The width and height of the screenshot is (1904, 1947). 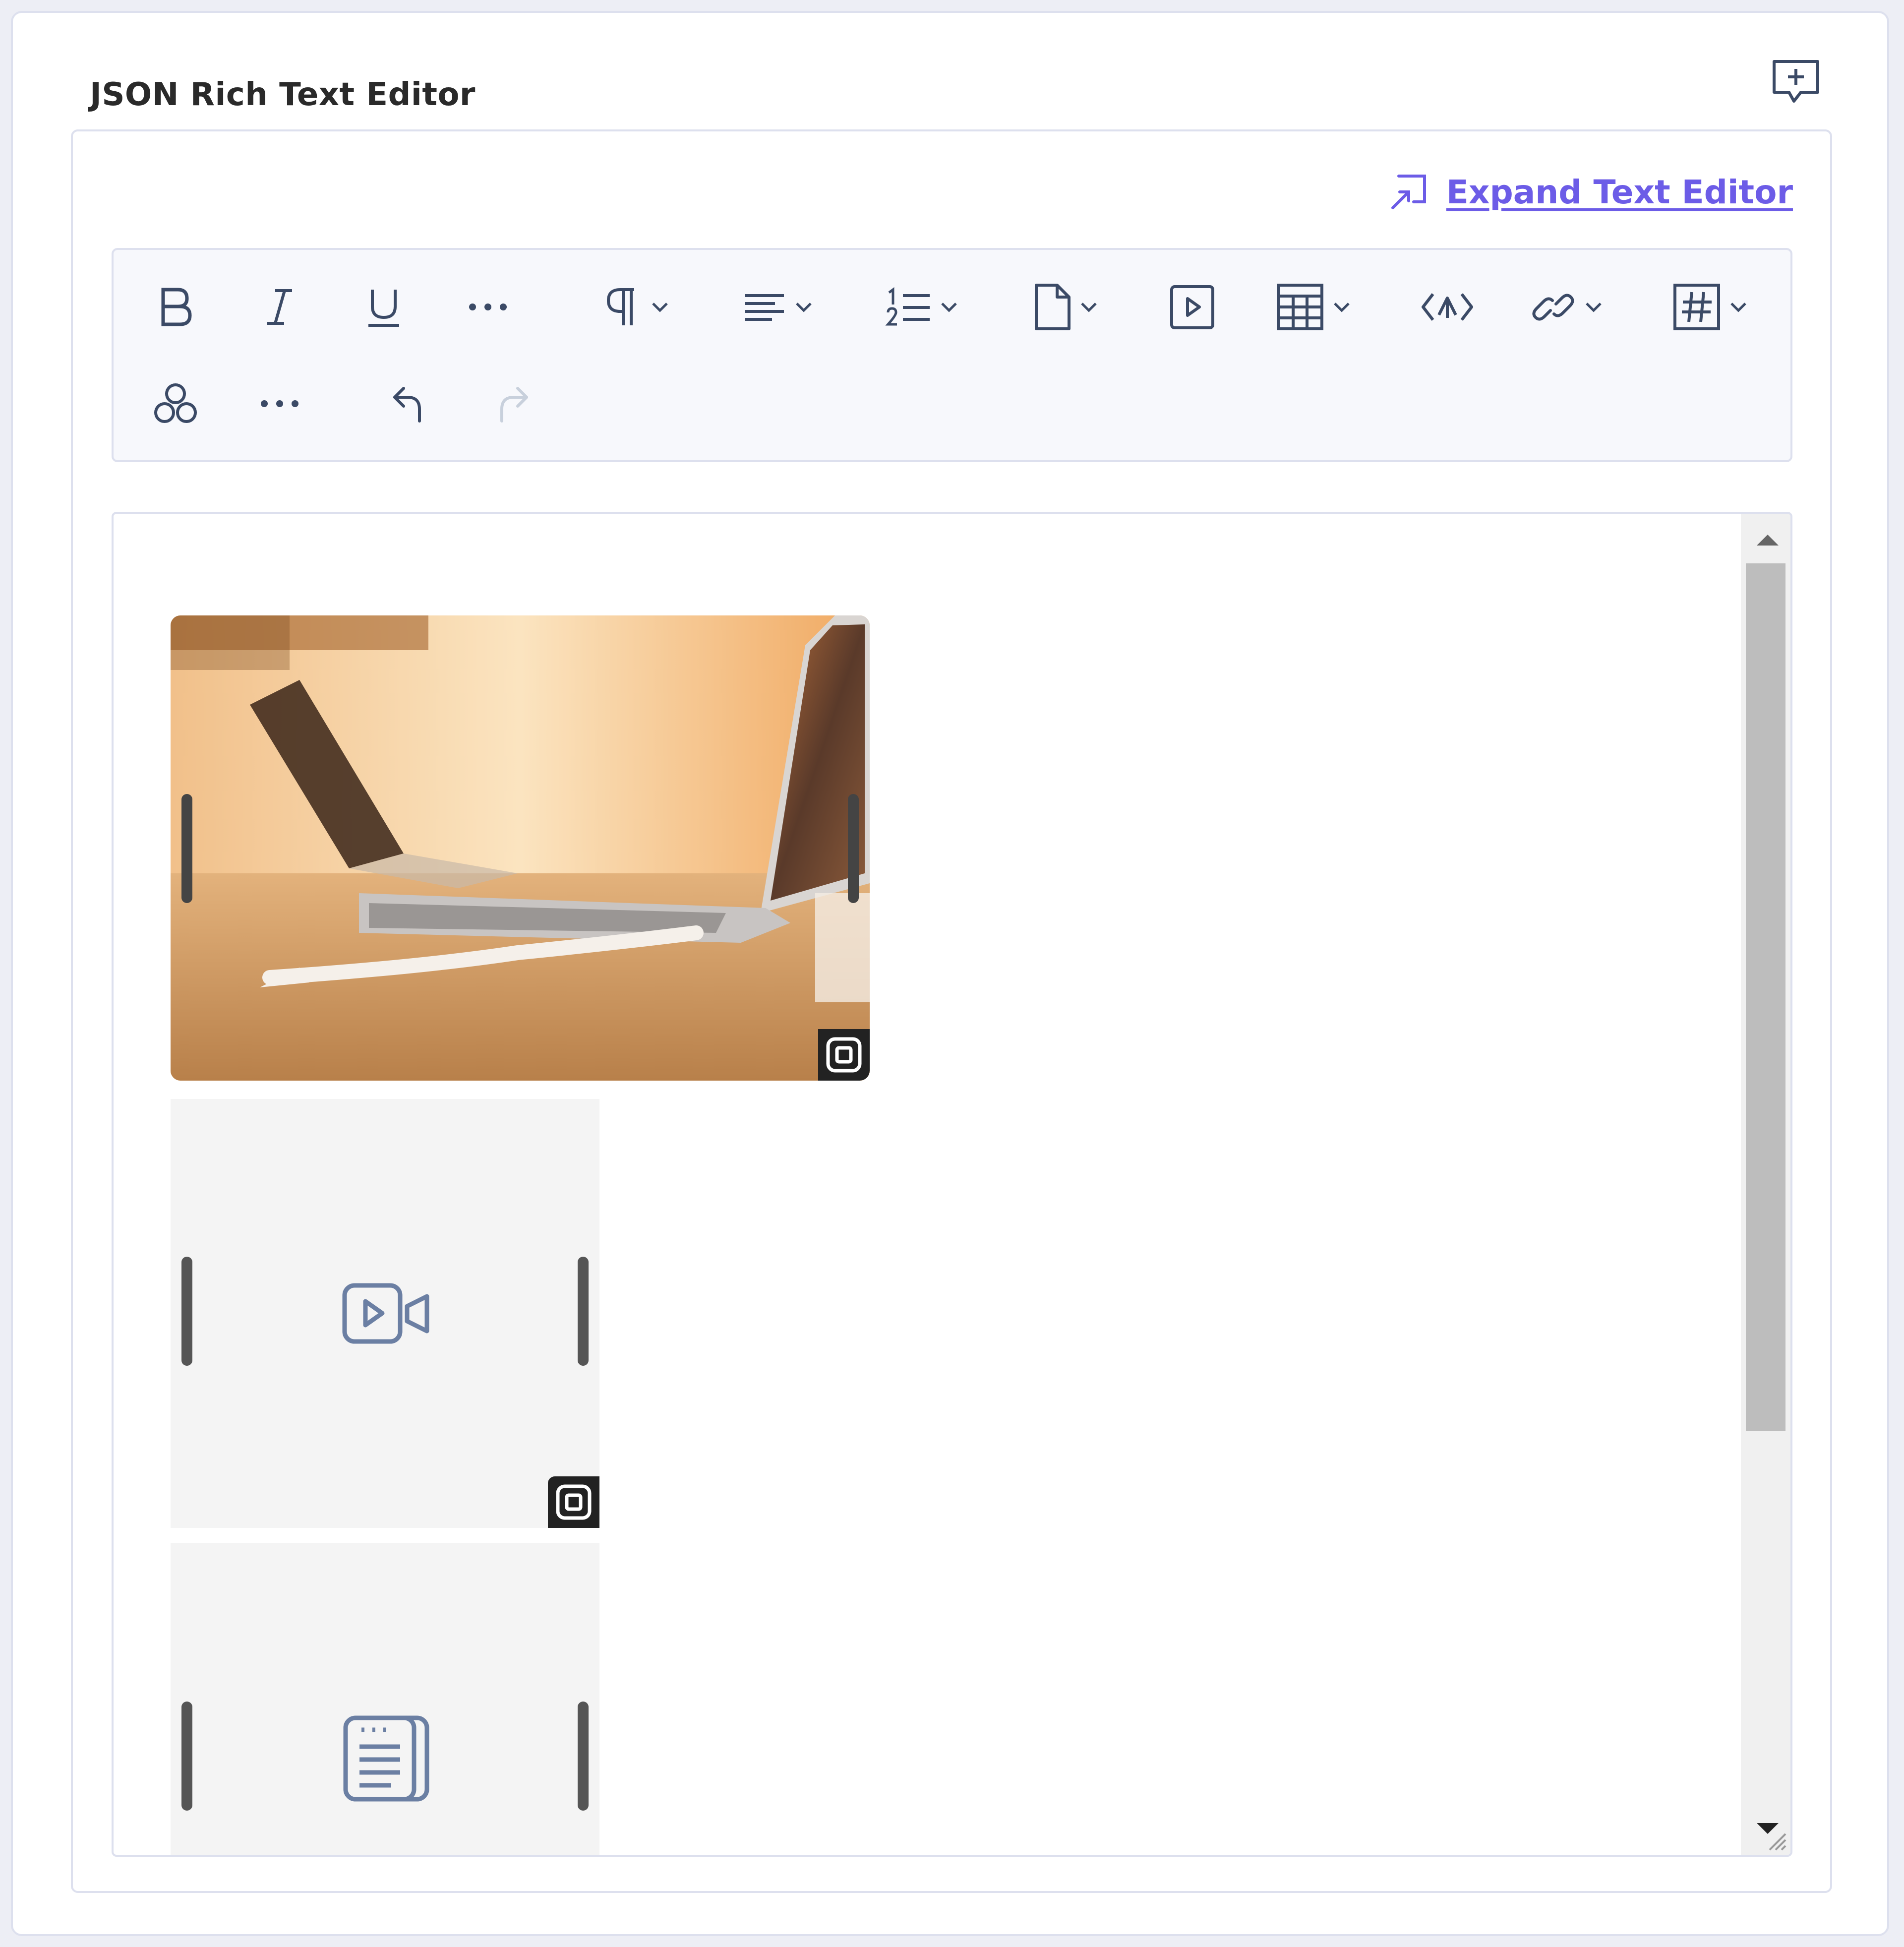 I want to click on video-camera-icon, so click(x=386, y=1314).